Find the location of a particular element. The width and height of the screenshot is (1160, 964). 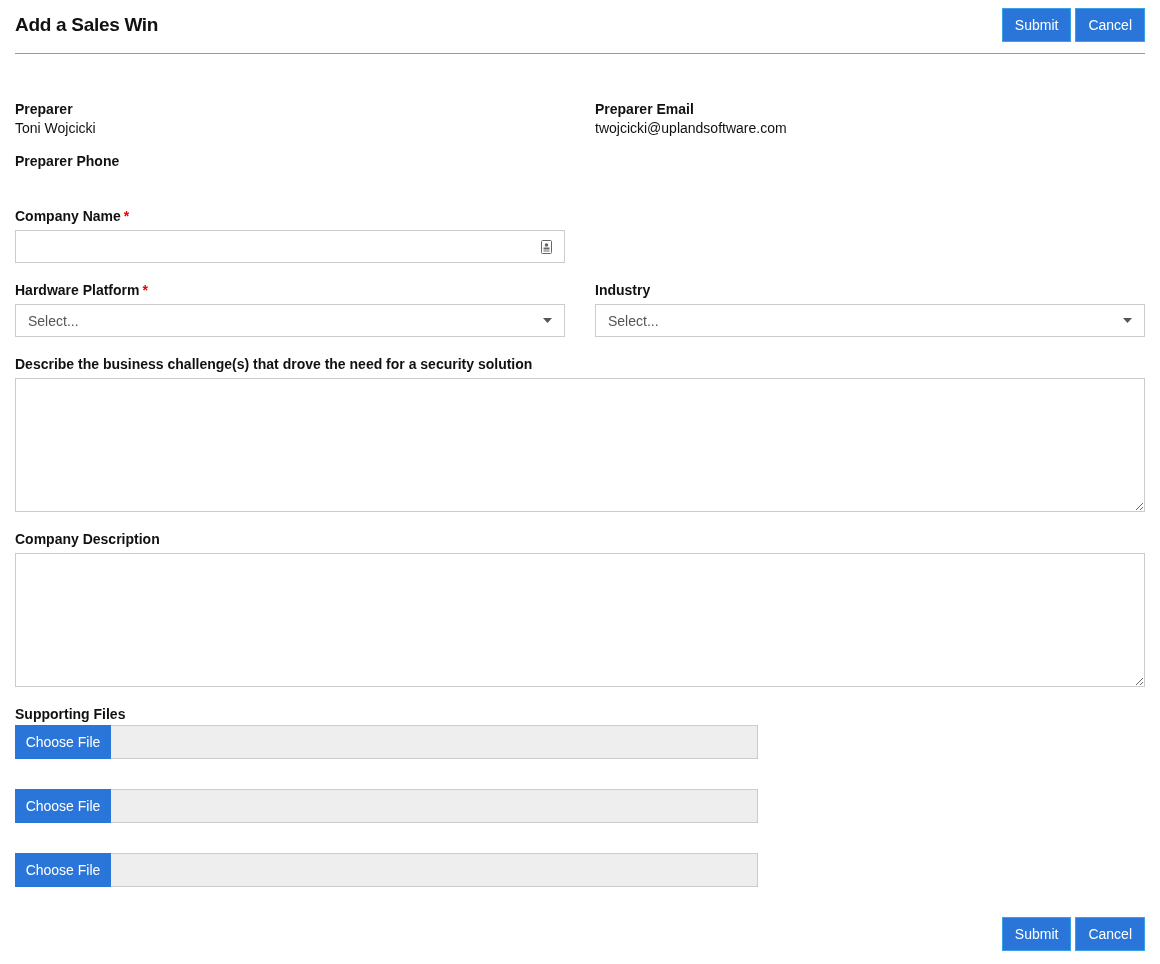

field-label: Company Name * is located at coordinates (73, 216).